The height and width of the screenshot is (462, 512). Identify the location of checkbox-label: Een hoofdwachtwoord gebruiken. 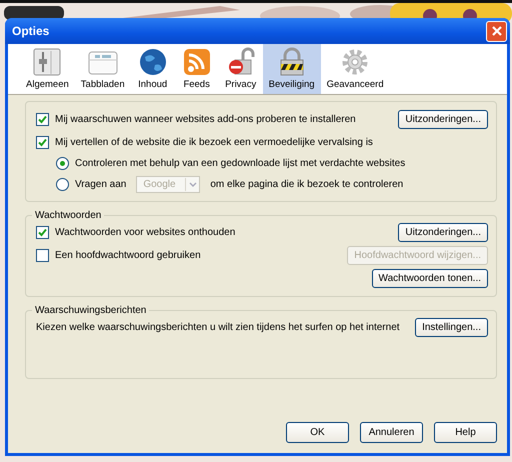
(128, 255).